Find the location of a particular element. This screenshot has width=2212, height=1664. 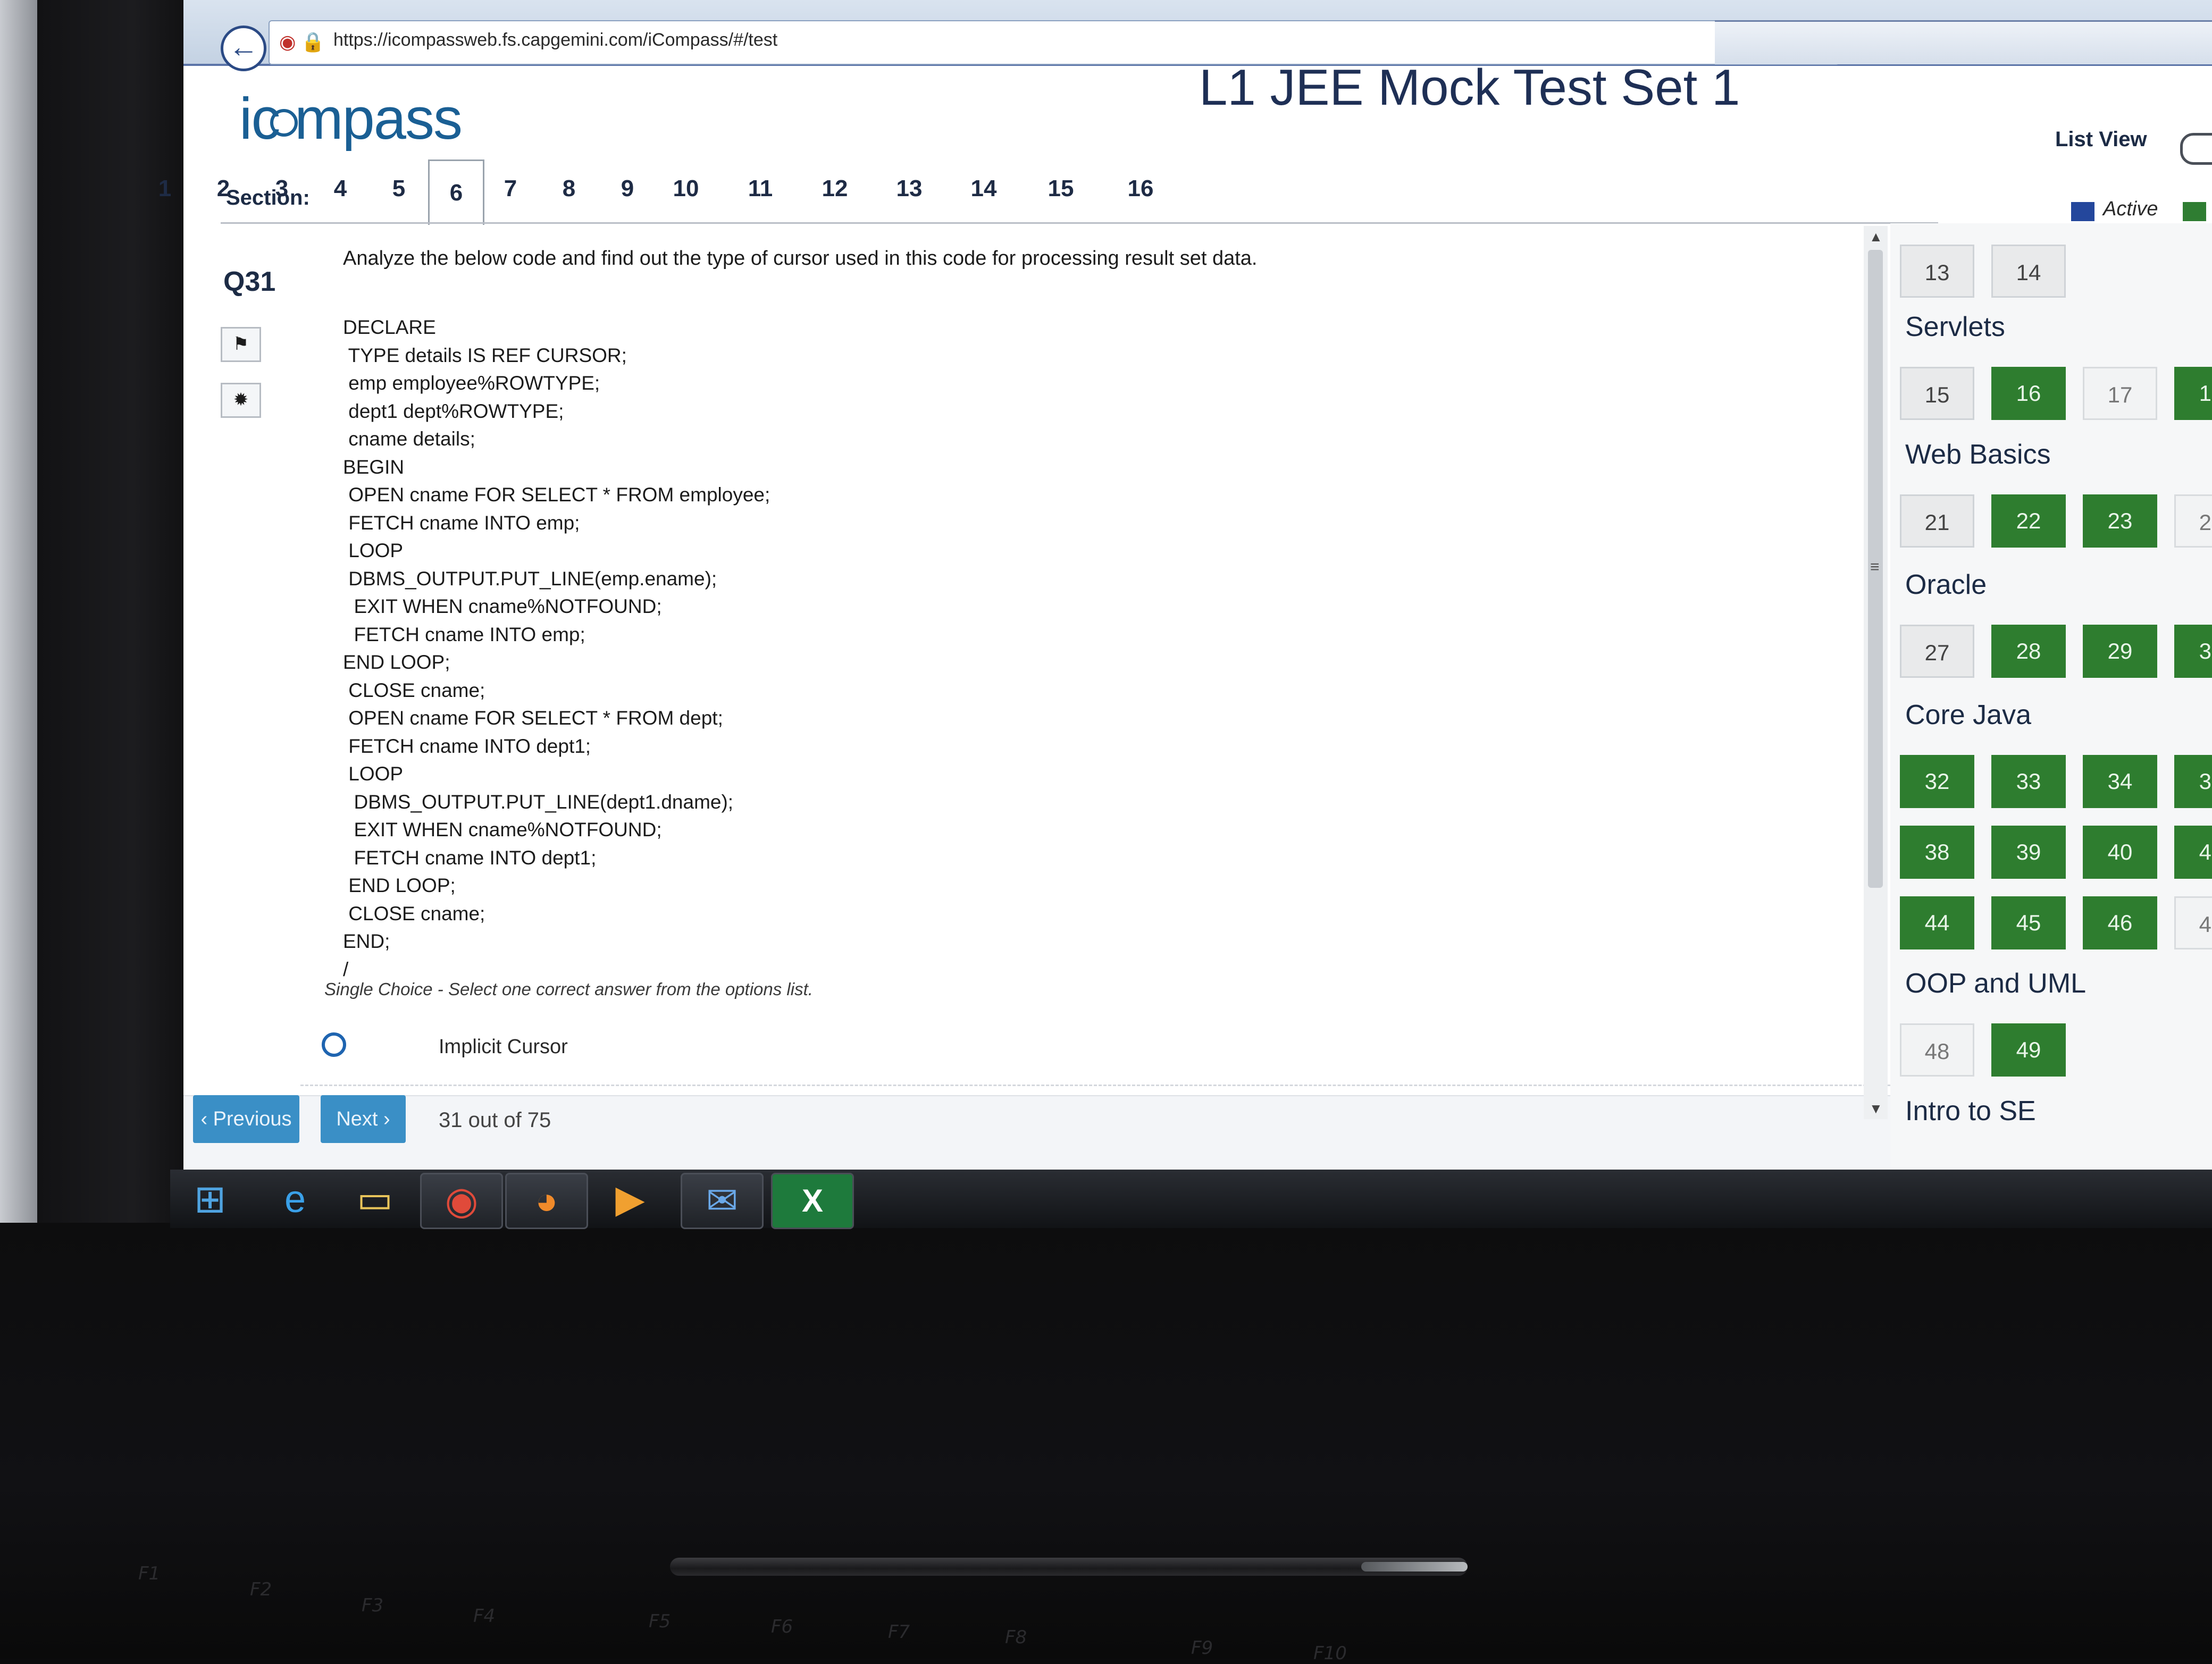

scroll-down-icon: ▼ is located at coordinates (1876, 1108).